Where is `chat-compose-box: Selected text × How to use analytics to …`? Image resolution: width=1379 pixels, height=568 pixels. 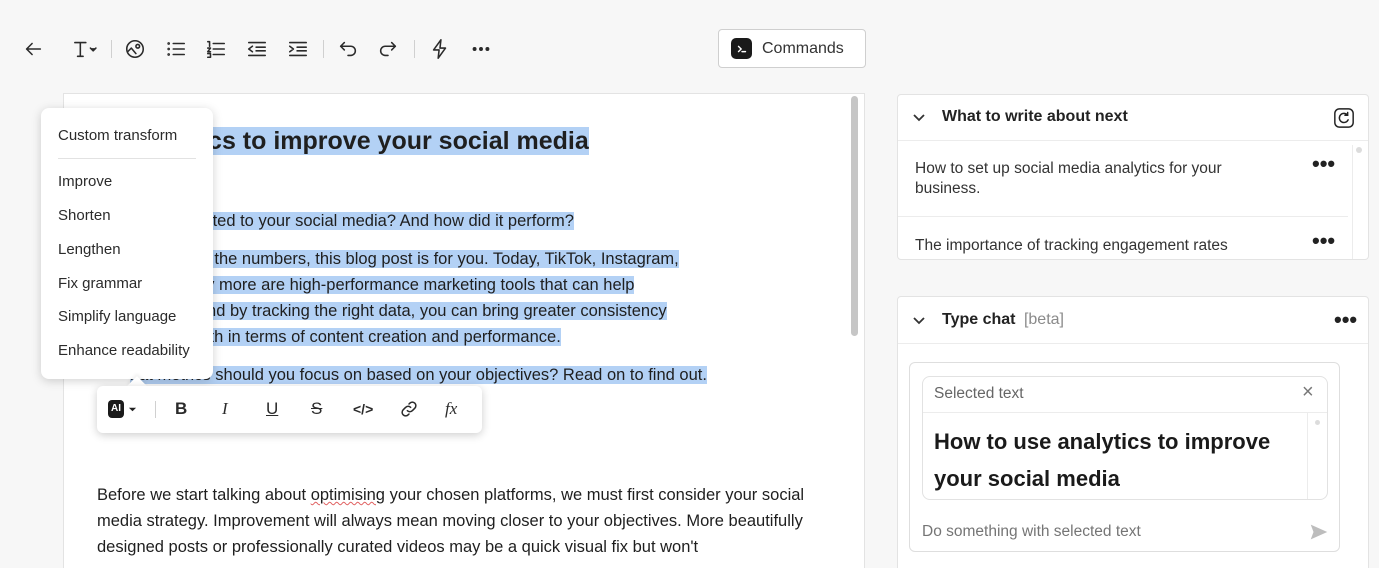 chat-compose-box: Selected text × How to use analytics to … is located at coordinates (1124, 457).